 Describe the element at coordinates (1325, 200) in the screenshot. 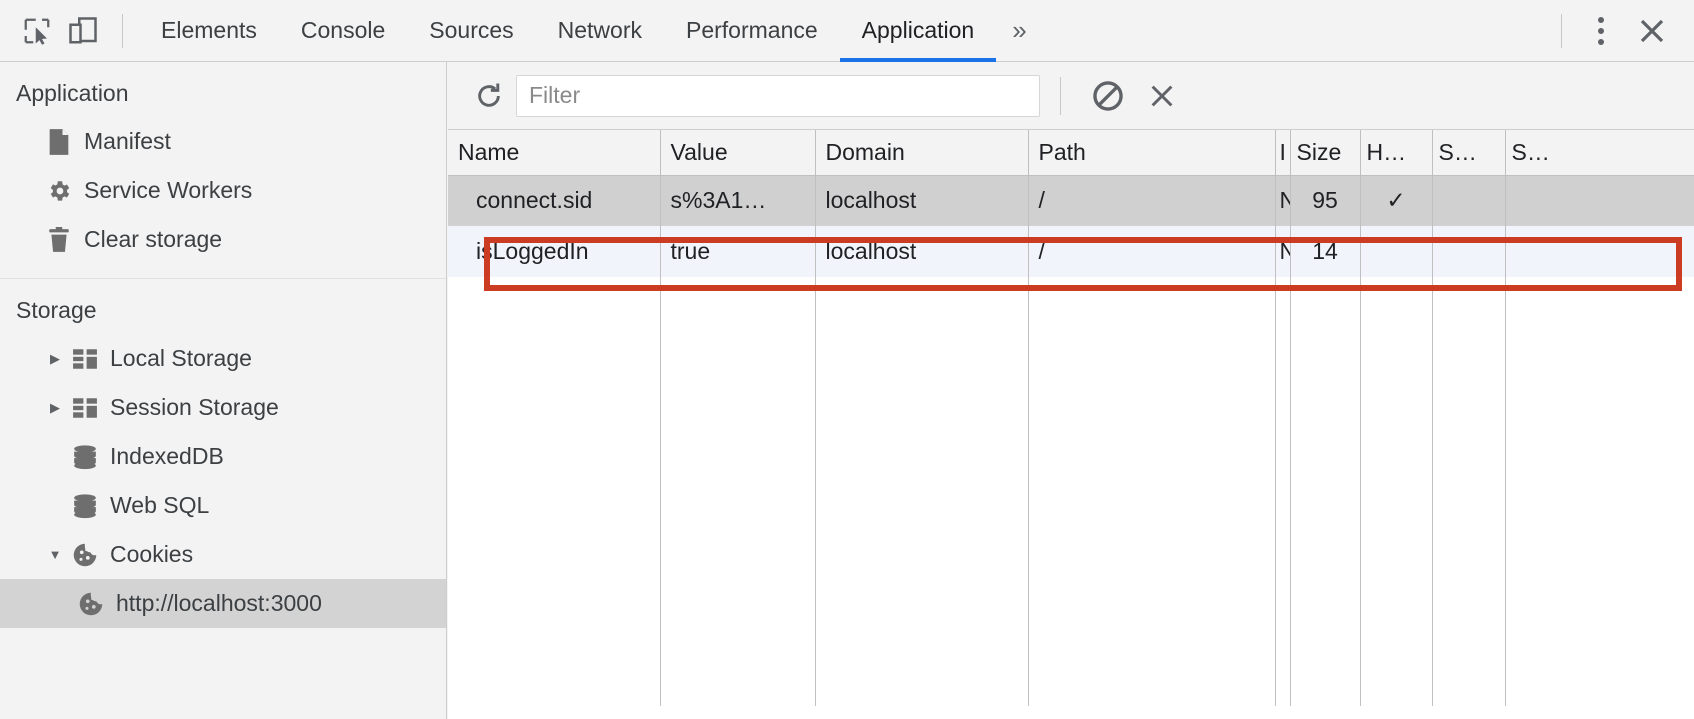

I see `cell-size: 95` at that location.